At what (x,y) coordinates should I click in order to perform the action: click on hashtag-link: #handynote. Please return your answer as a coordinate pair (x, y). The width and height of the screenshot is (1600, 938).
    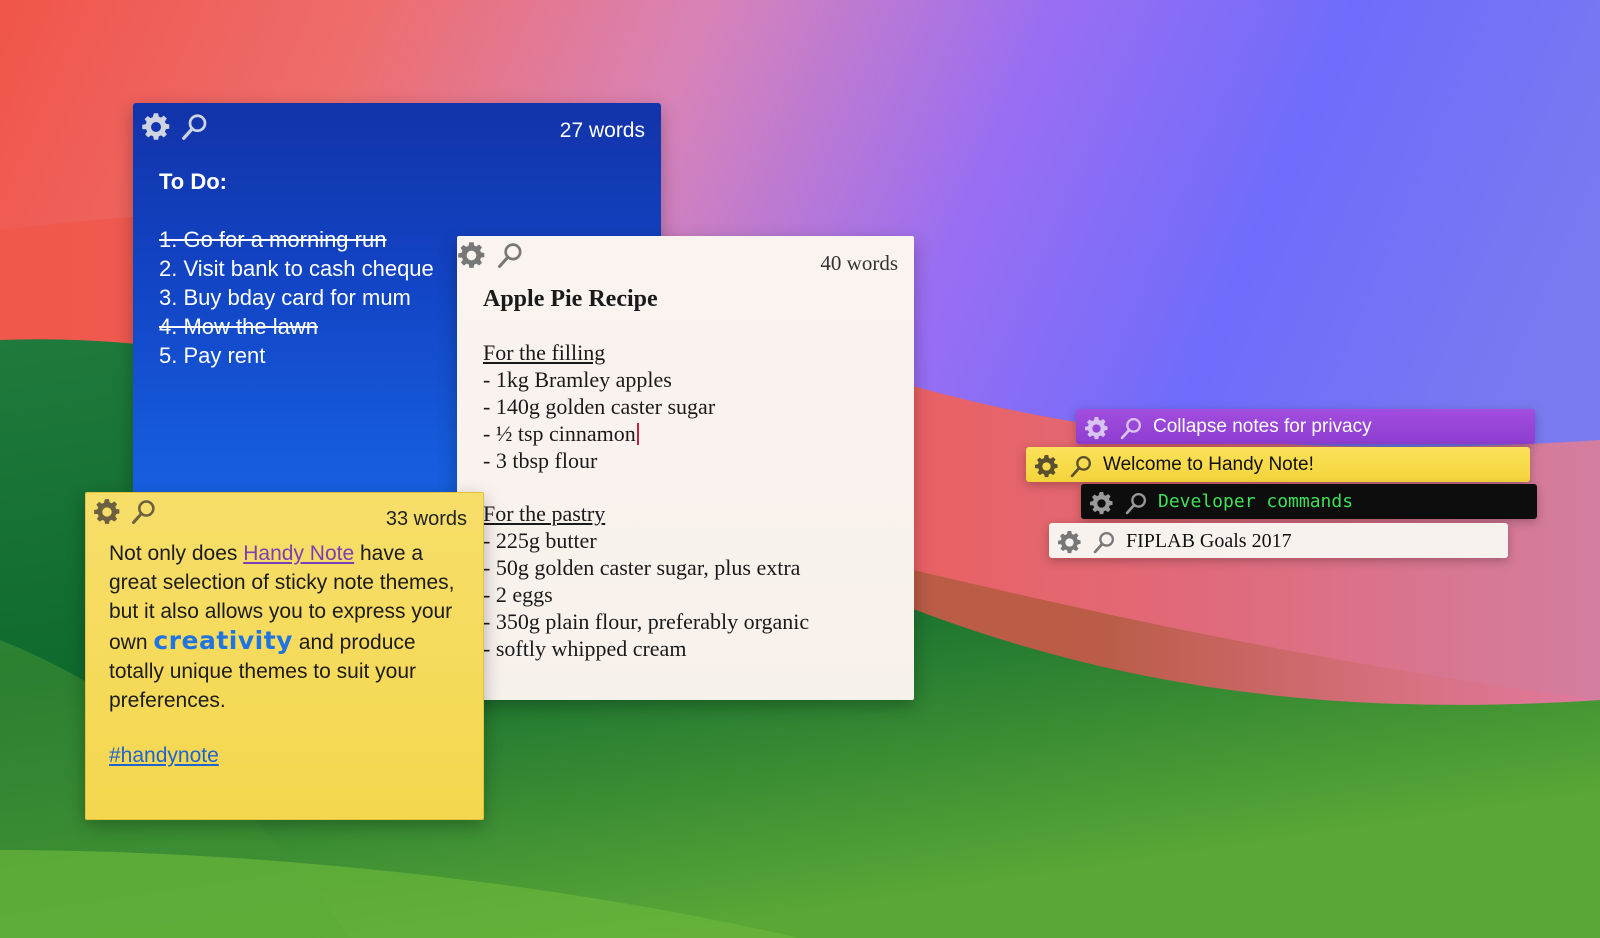
    Looking at the image, I should click on (290, 755).